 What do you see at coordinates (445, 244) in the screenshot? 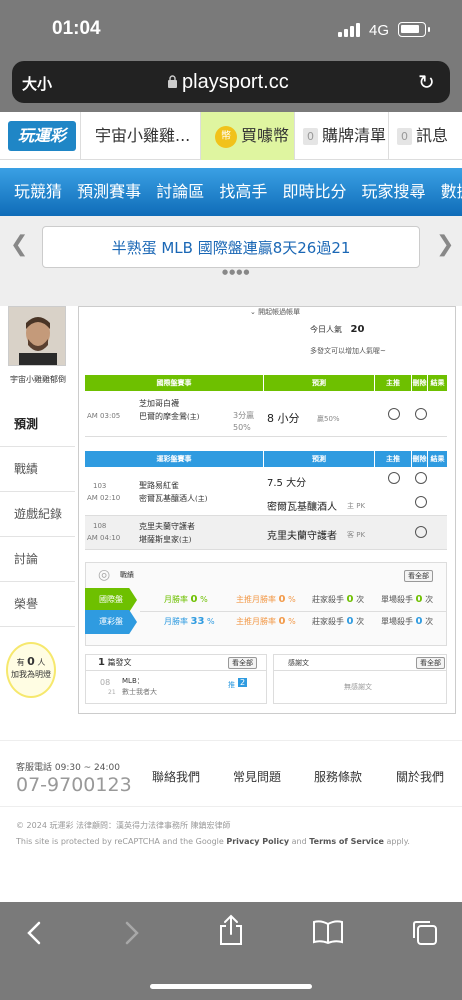
I see `chevron-right-icon: ❯` at bounding box center [445, 244].